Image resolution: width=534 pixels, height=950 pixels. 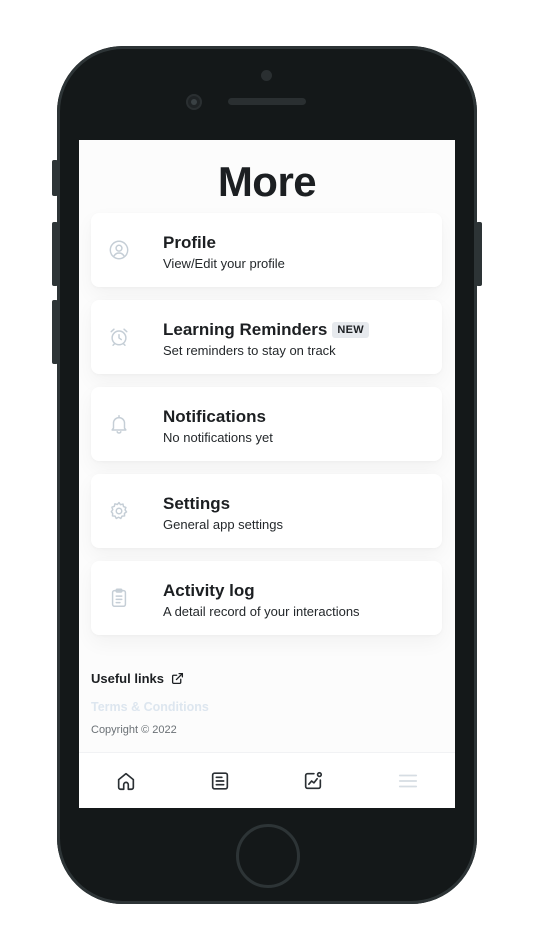 I want to click on menu-item-subtitle: No notifications yet, so click(x=218, y=437).